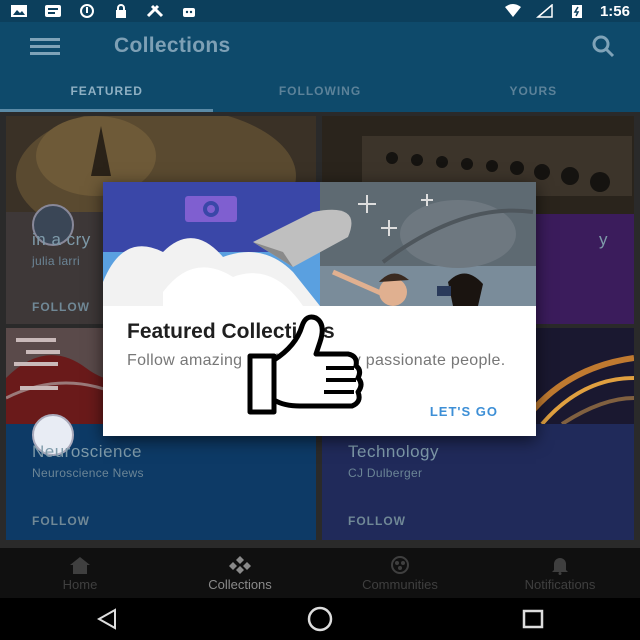 The width and height of the screenshot is (640, 640). I want to click on home-icon, so click(80, 565).